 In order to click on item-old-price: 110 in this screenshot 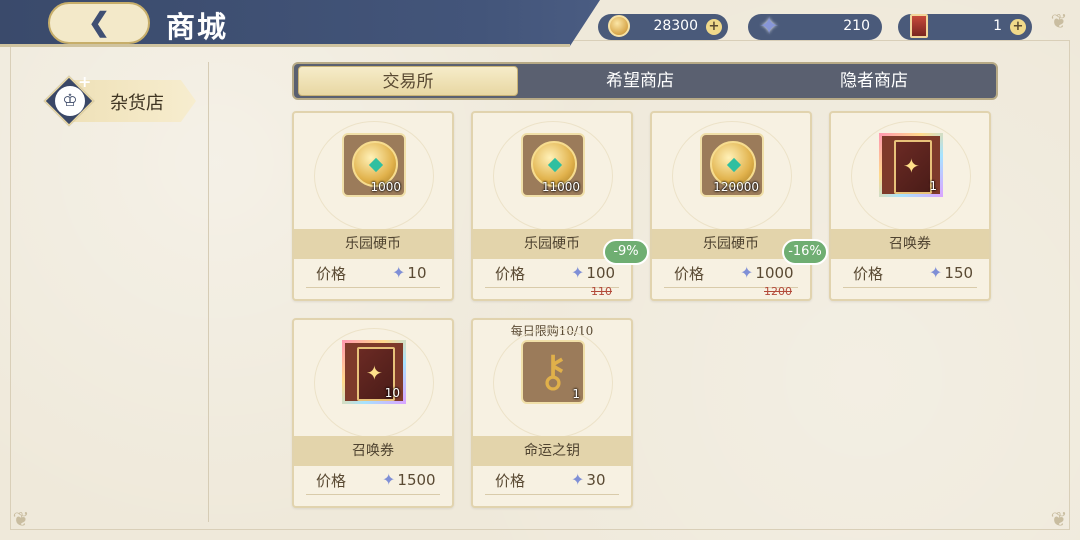, I will do `click(601, 291)`.